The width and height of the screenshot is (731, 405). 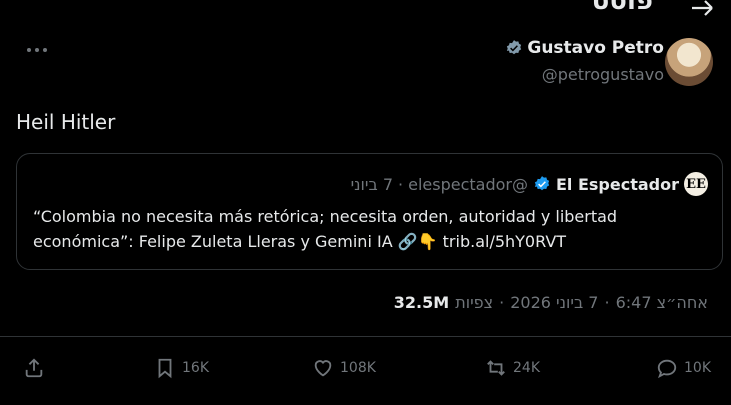 I want to click on reply-button: 10K, so click(x=683, y=368).